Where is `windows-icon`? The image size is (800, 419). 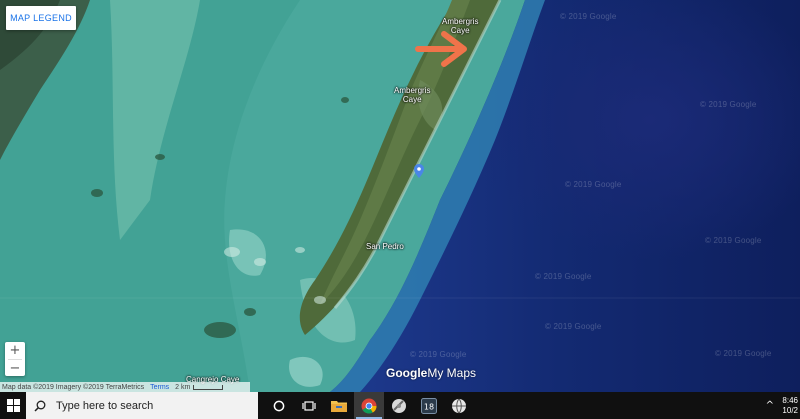
windows-icon is located at coordinates (13, 405).